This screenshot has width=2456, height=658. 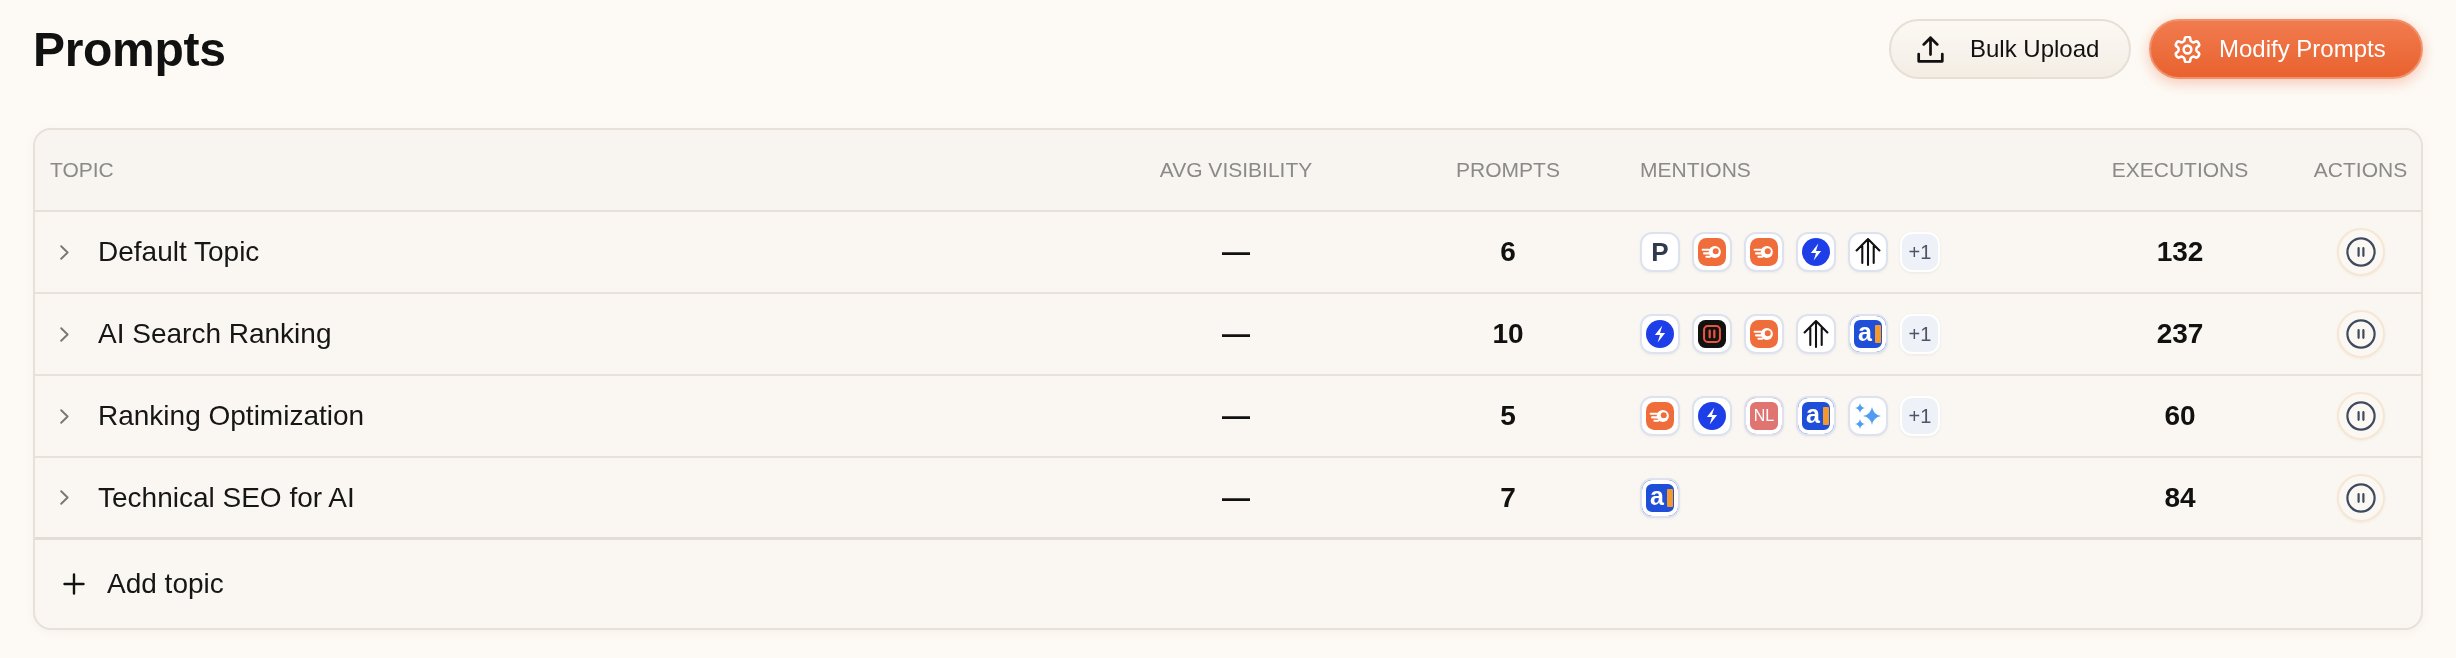 What do you see at coordinates (1764, 416) in the screenshot?
I see `letter-logo: NL` at bounding box center [1764, 416].